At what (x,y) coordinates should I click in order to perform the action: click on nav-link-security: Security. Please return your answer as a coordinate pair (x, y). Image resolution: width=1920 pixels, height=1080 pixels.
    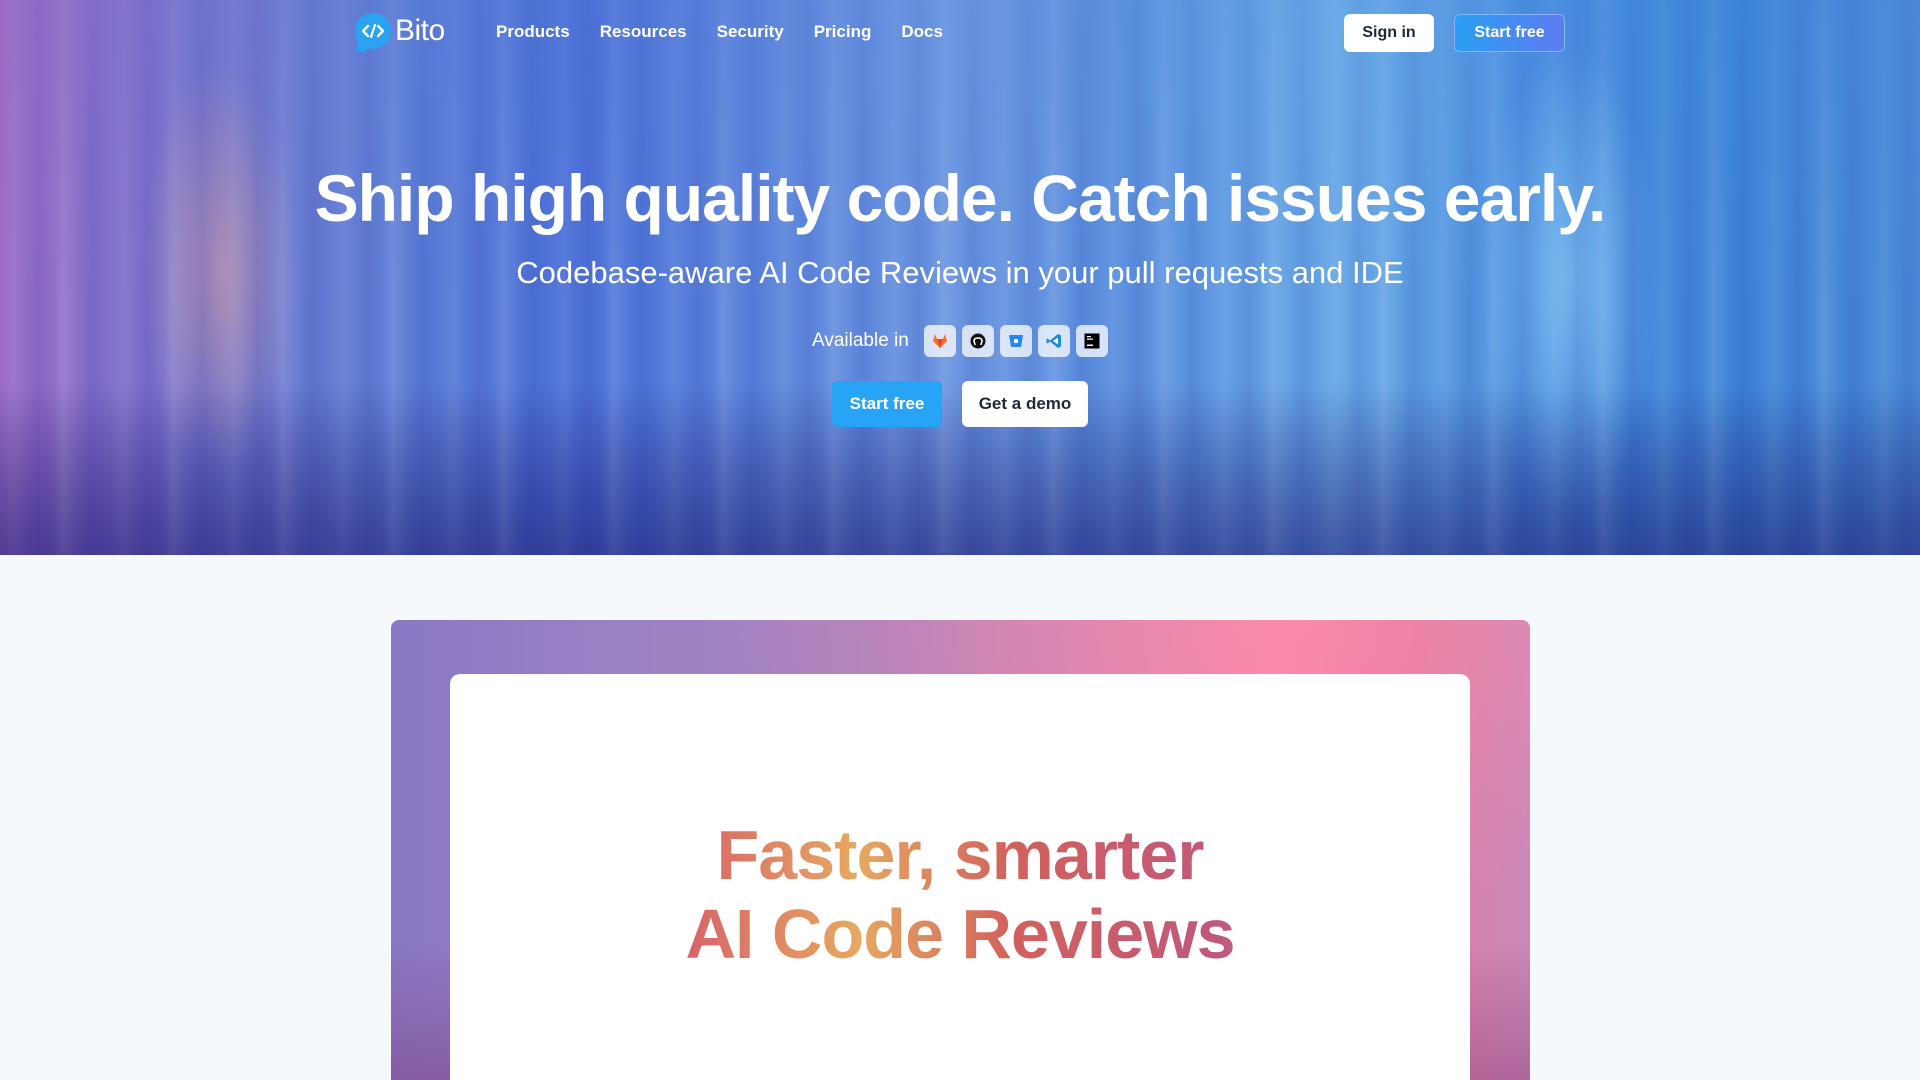
    Looking at the image, I should click on (750, 32).